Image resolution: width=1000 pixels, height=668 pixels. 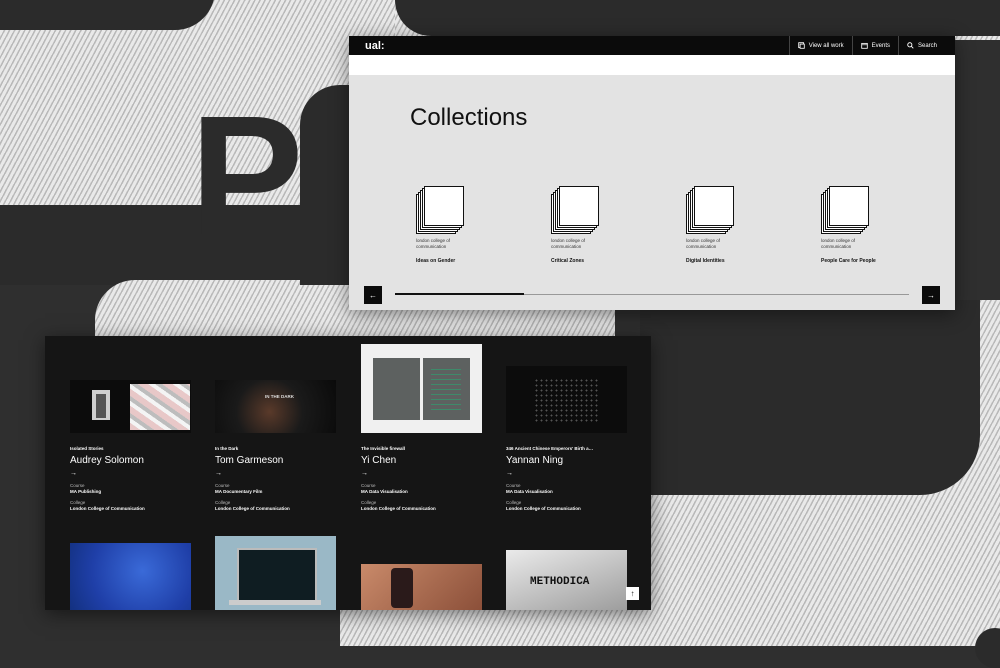 What do you see at coordinates (101, 406) in the screenshot?
I see `photo-door-frame` at bounding box center [101, 406].